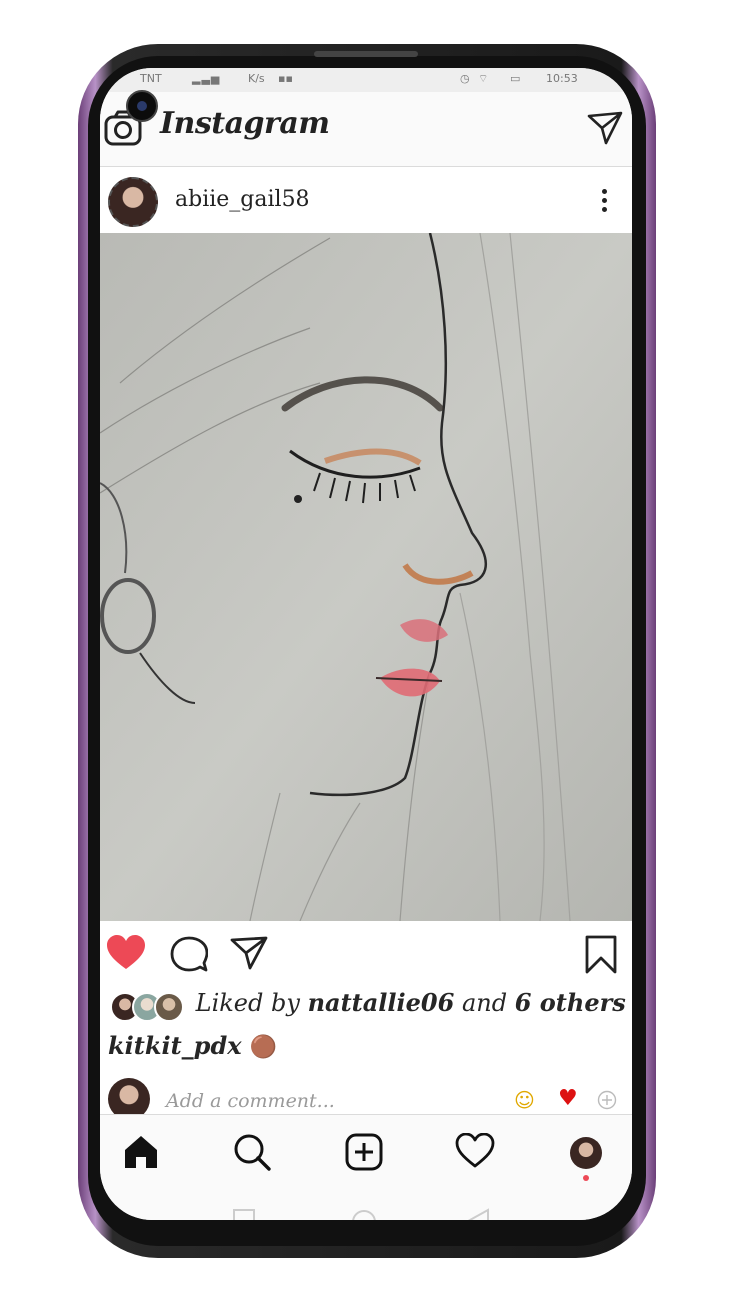 The image size is (736, 1307). I want to click on notification-dot, so click(586, 1178).